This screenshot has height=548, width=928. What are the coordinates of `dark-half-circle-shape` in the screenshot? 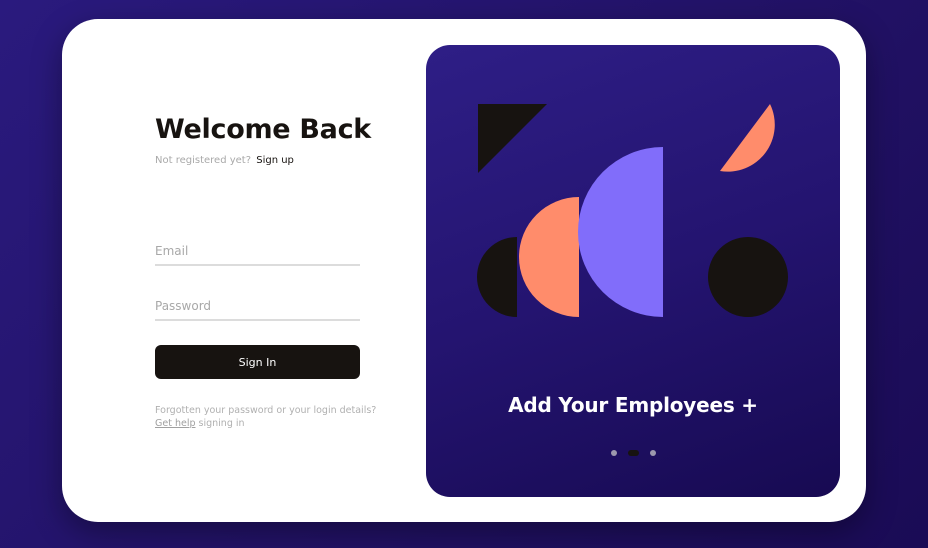 It's located at (497, 277).